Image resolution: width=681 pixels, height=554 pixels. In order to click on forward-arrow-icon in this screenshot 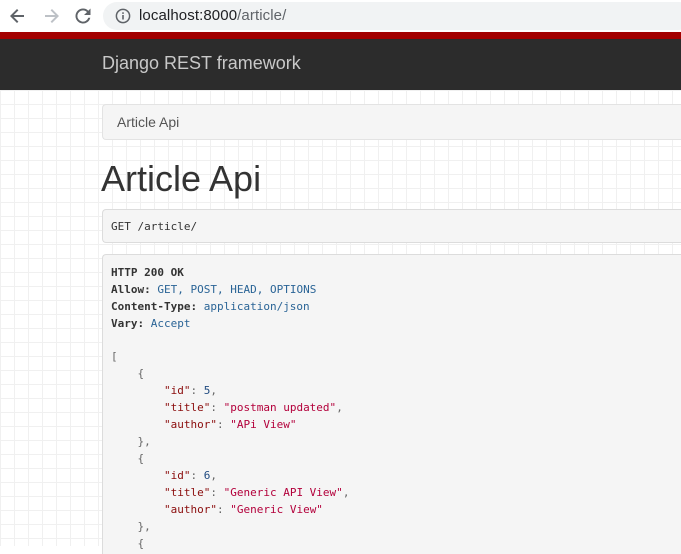, I will do `click(51, 16)`.